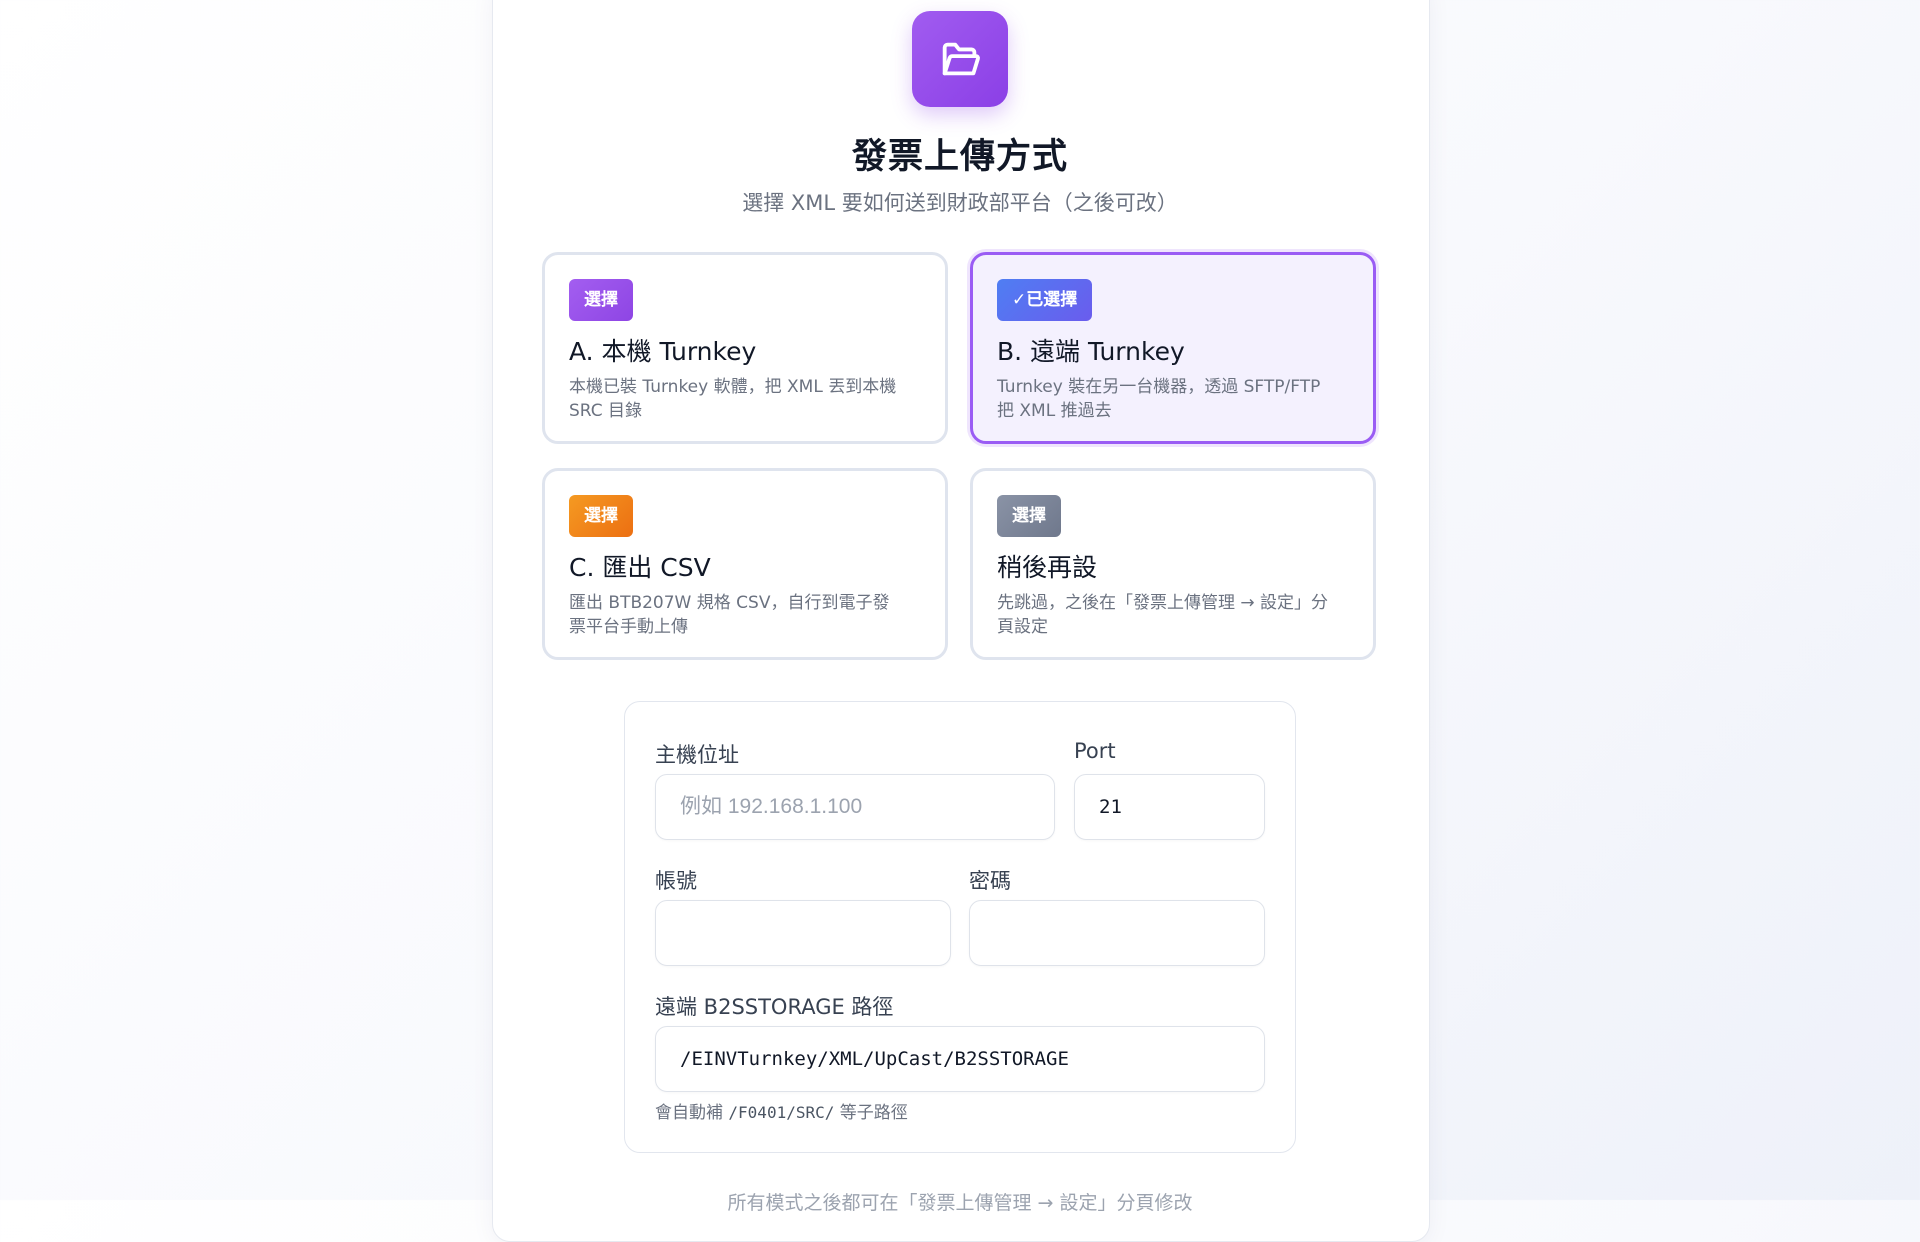 The height and width of the screenshot is (1242, 1920). I want to click on host-input, so click(855, 807).